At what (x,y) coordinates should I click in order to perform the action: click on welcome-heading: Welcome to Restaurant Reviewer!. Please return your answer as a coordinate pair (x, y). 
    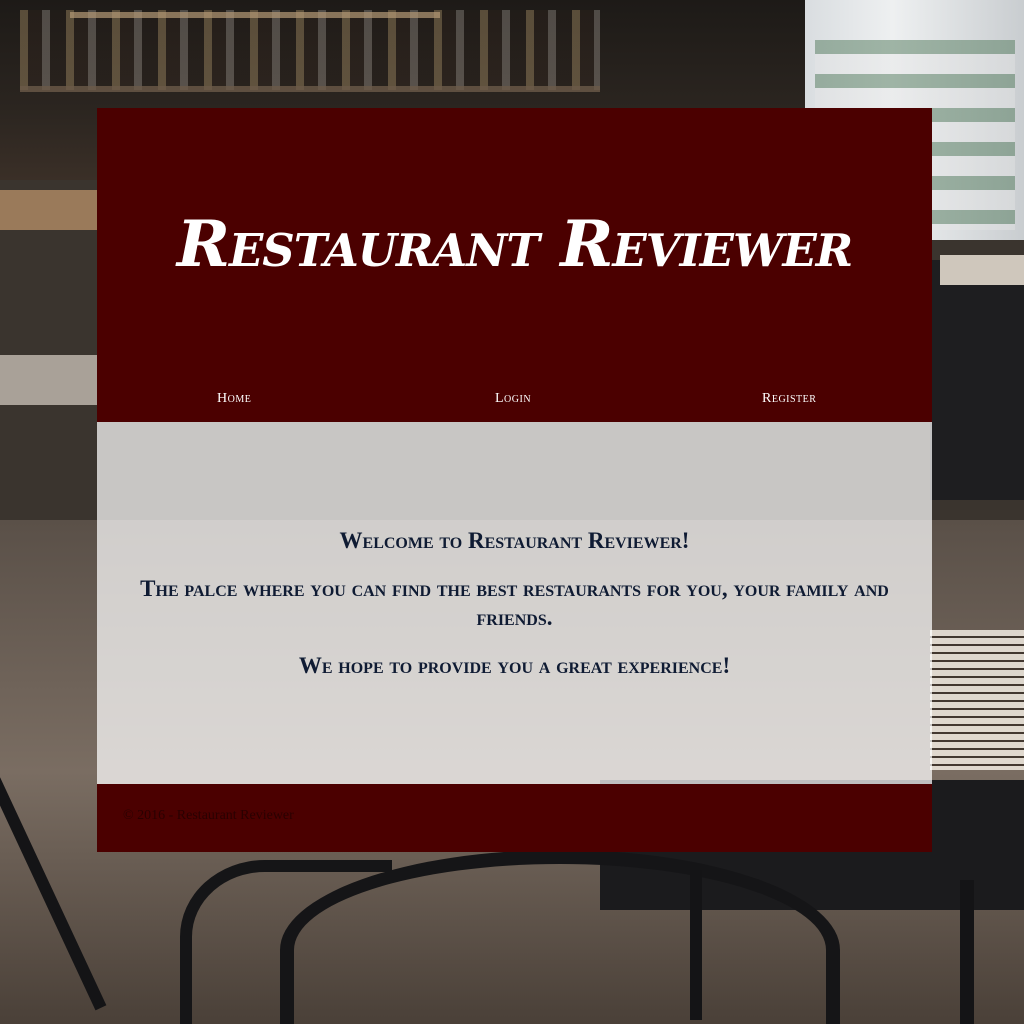
    Looking at the image, I should click on (514, 540).